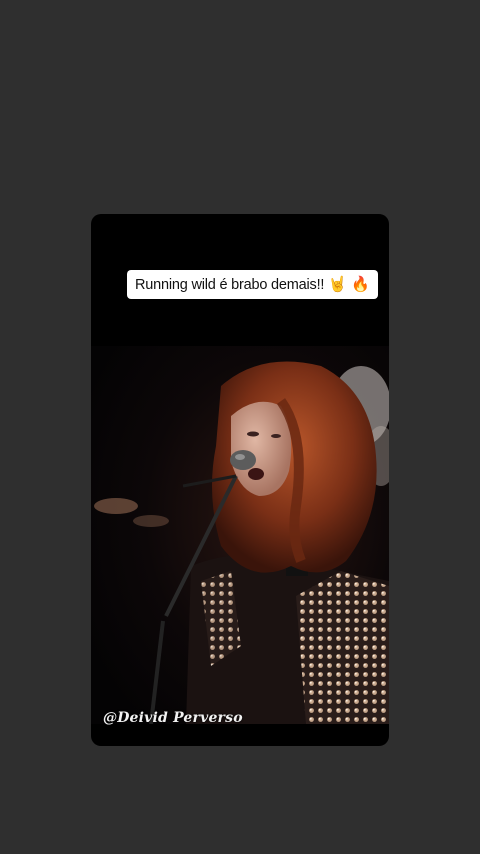 This screenshot has height=854, width=480. What do you see at coordinates (360, 284) in the screenshot?
I see `fire-emoji-icon: 🔥` at bounding box center [360, 284].